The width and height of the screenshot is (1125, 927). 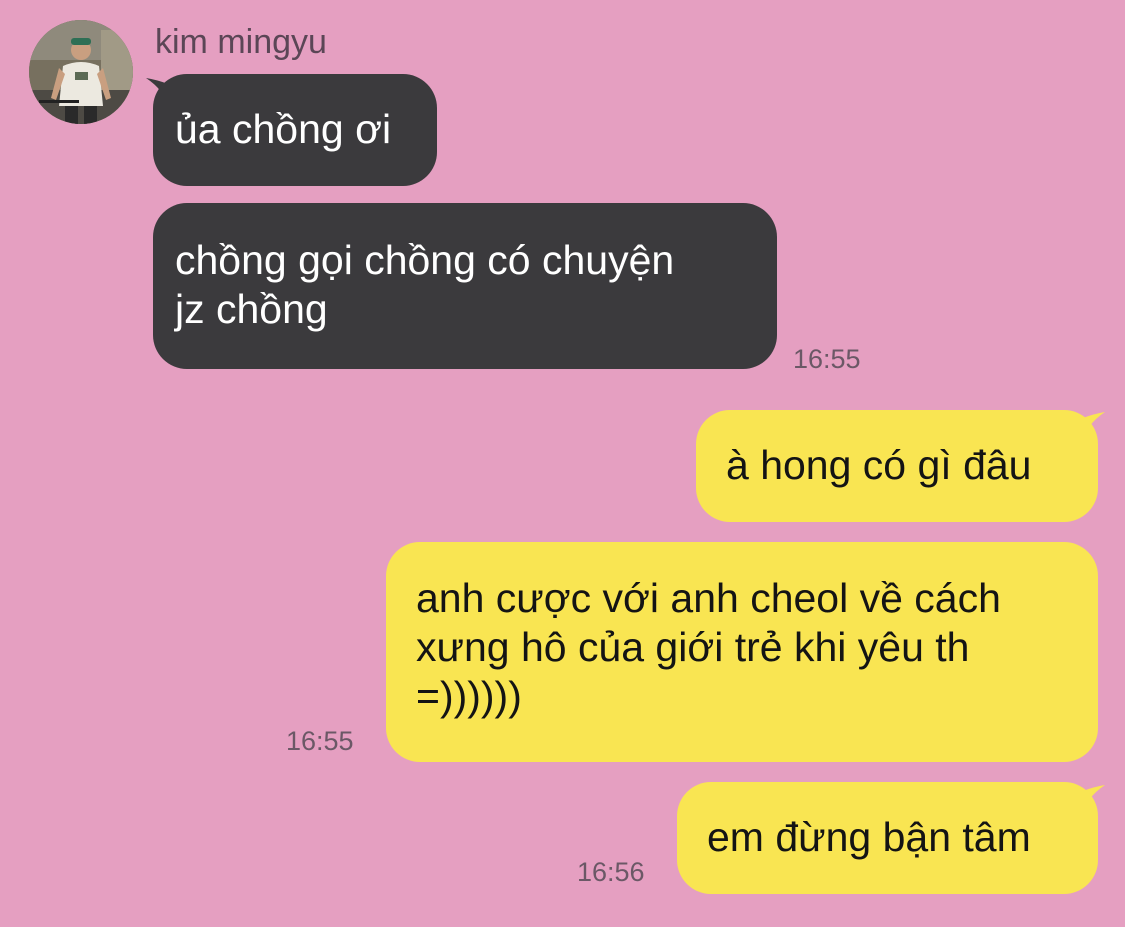 What do you see at coordinates (869, 837) in the screenshot?
I see `message-text: em đừng bận tâm` at bounding box center [869, 837].